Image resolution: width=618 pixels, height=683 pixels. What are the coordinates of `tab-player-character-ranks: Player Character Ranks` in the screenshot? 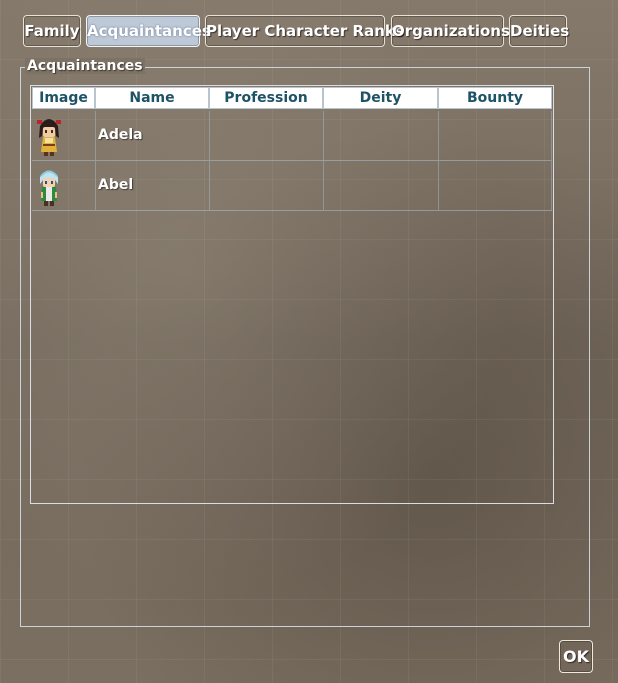 It's located at (304, 31).